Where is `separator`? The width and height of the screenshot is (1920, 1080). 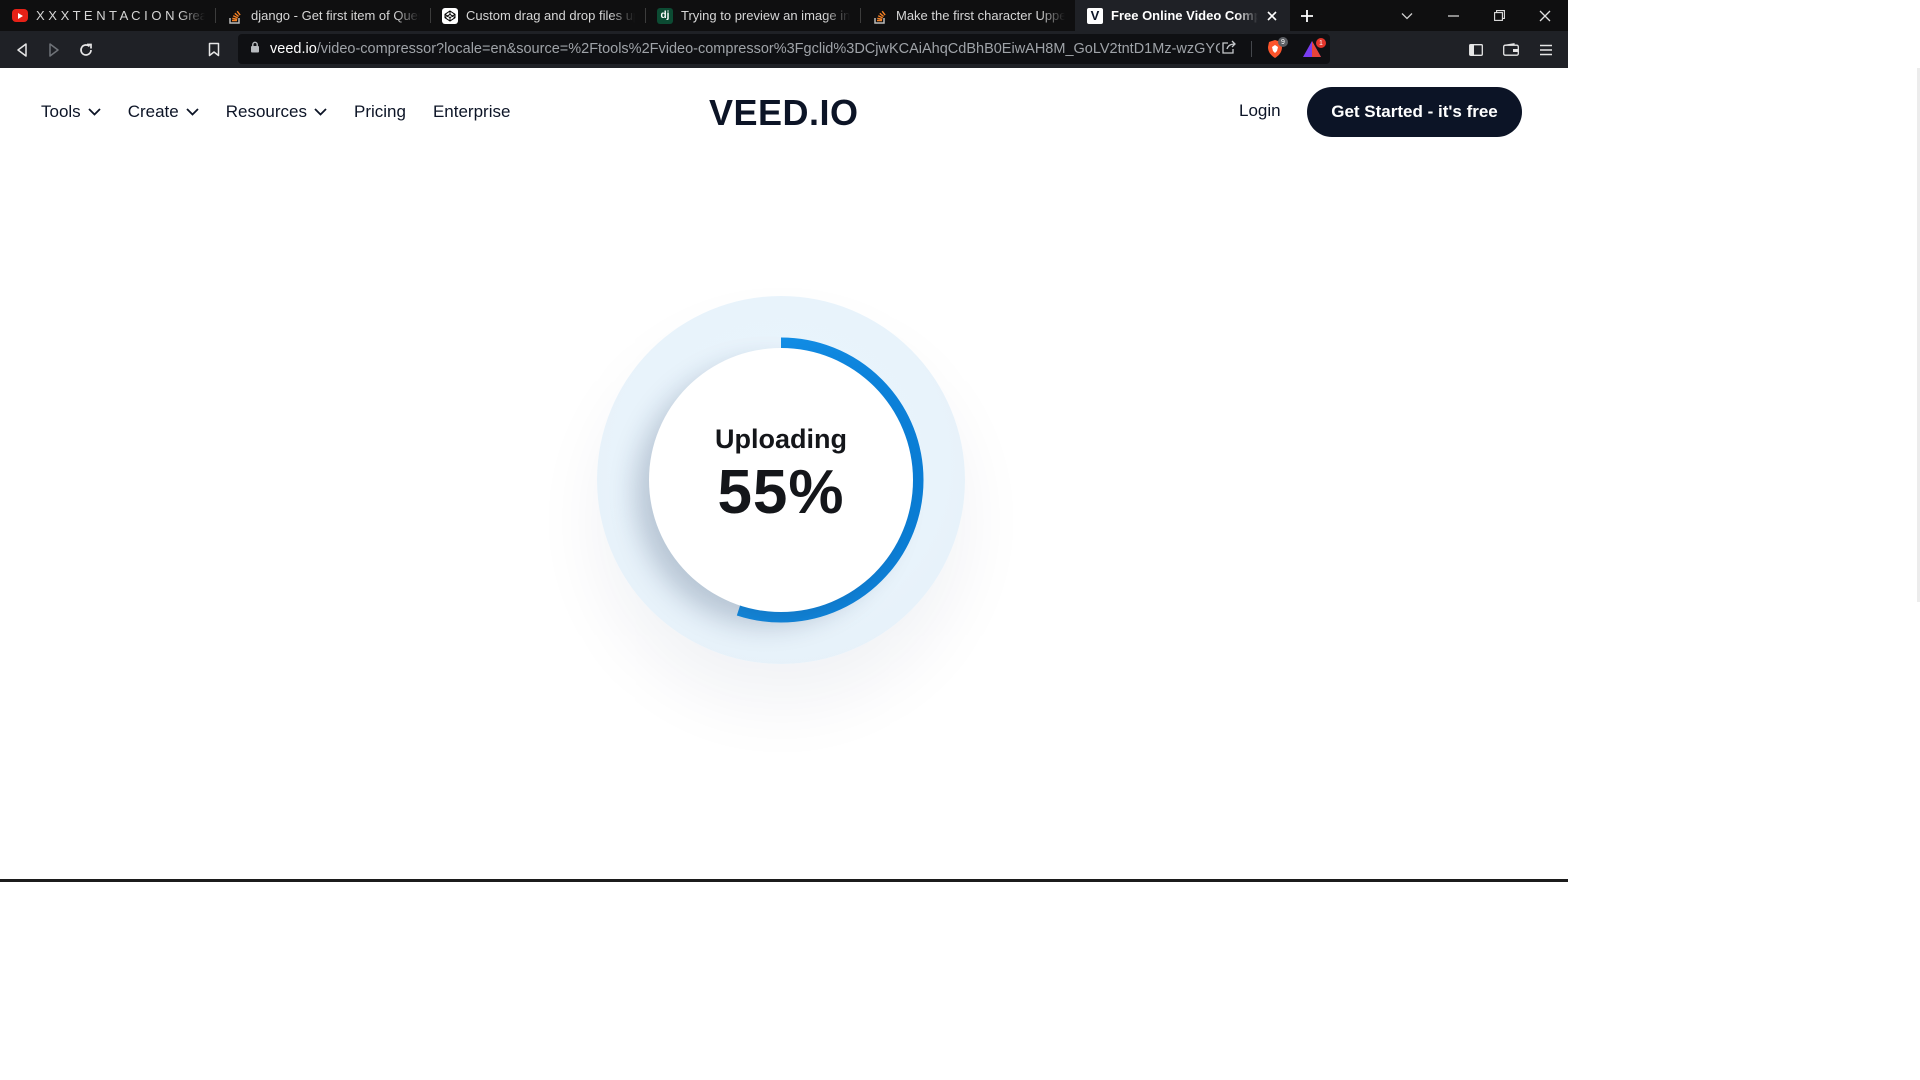 separator is located at coordinates (1251, 49).